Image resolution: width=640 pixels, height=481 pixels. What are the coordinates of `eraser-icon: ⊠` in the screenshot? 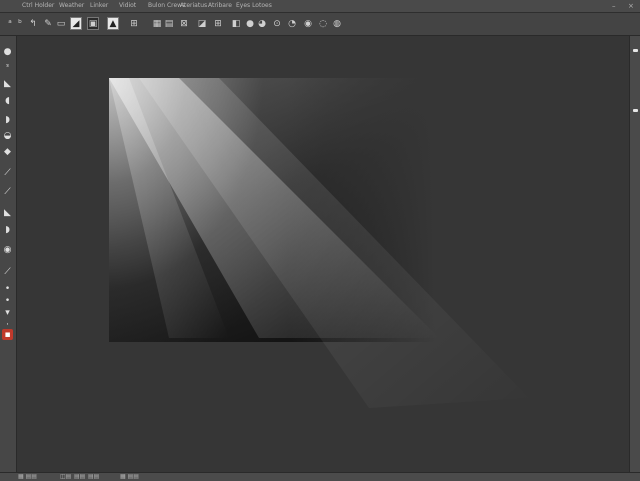 It's located at (184, 23).